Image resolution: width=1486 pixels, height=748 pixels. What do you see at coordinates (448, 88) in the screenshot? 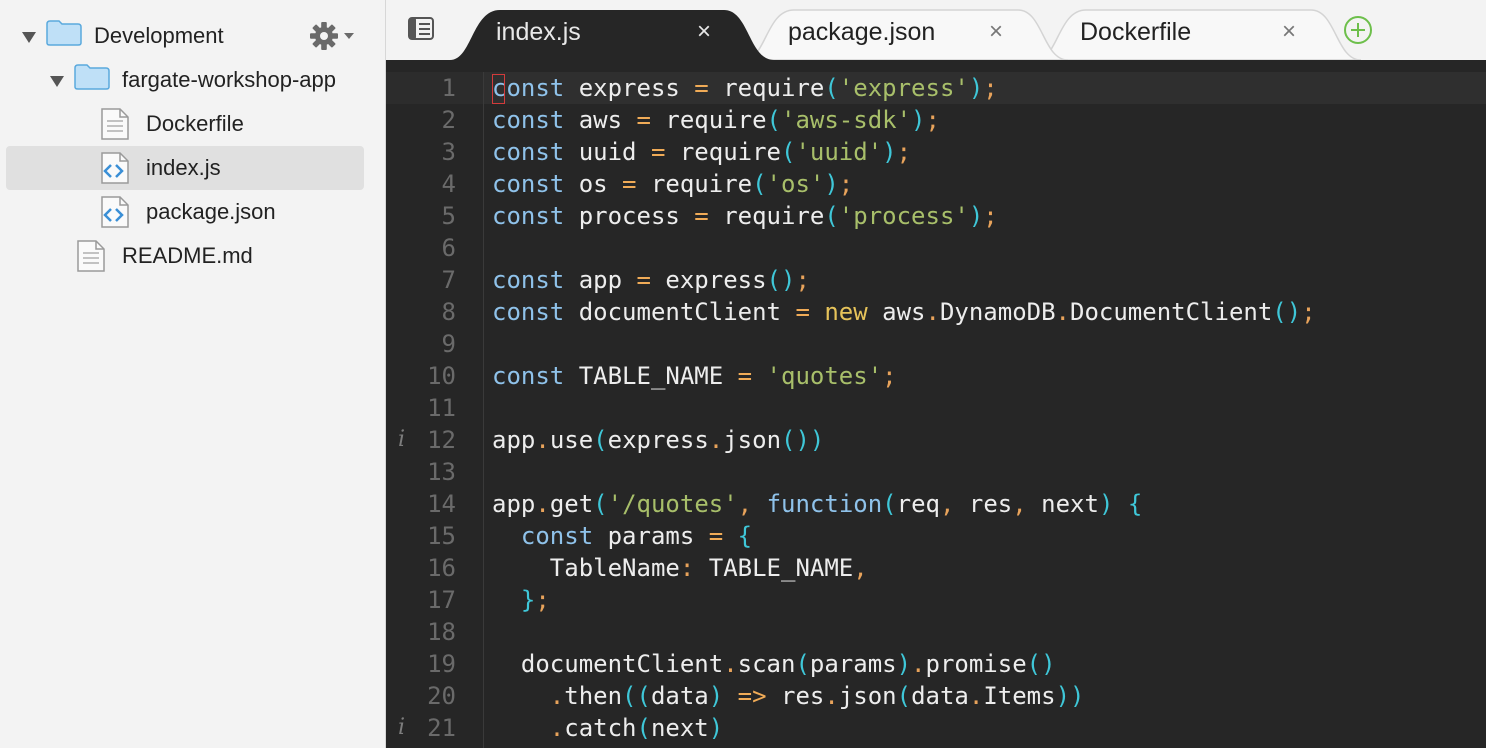
I see `line-number: 1` at bounding box center [448, 88].